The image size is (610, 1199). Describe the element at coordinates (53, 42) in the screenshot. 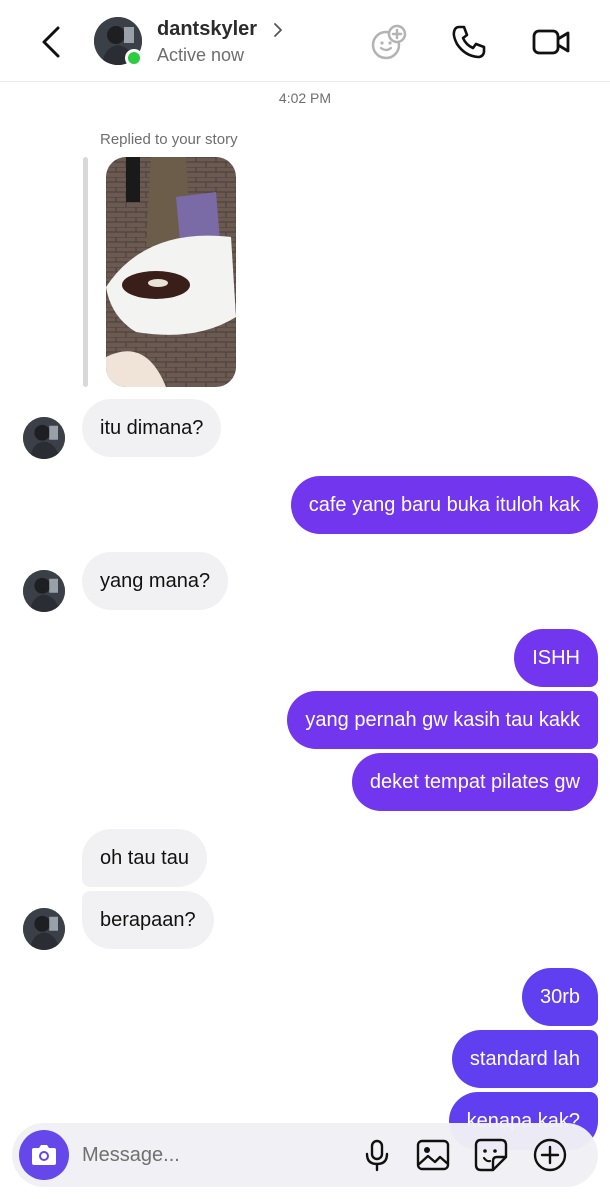

I see `back-icon` at that location.